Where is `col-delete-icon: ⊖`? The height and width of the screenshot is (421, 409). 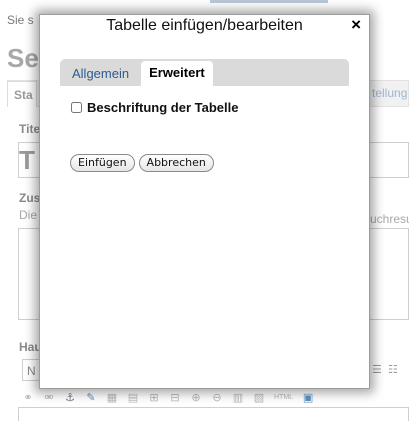 col-delete-icon: ⊖ is located at coordinates (217, 397).